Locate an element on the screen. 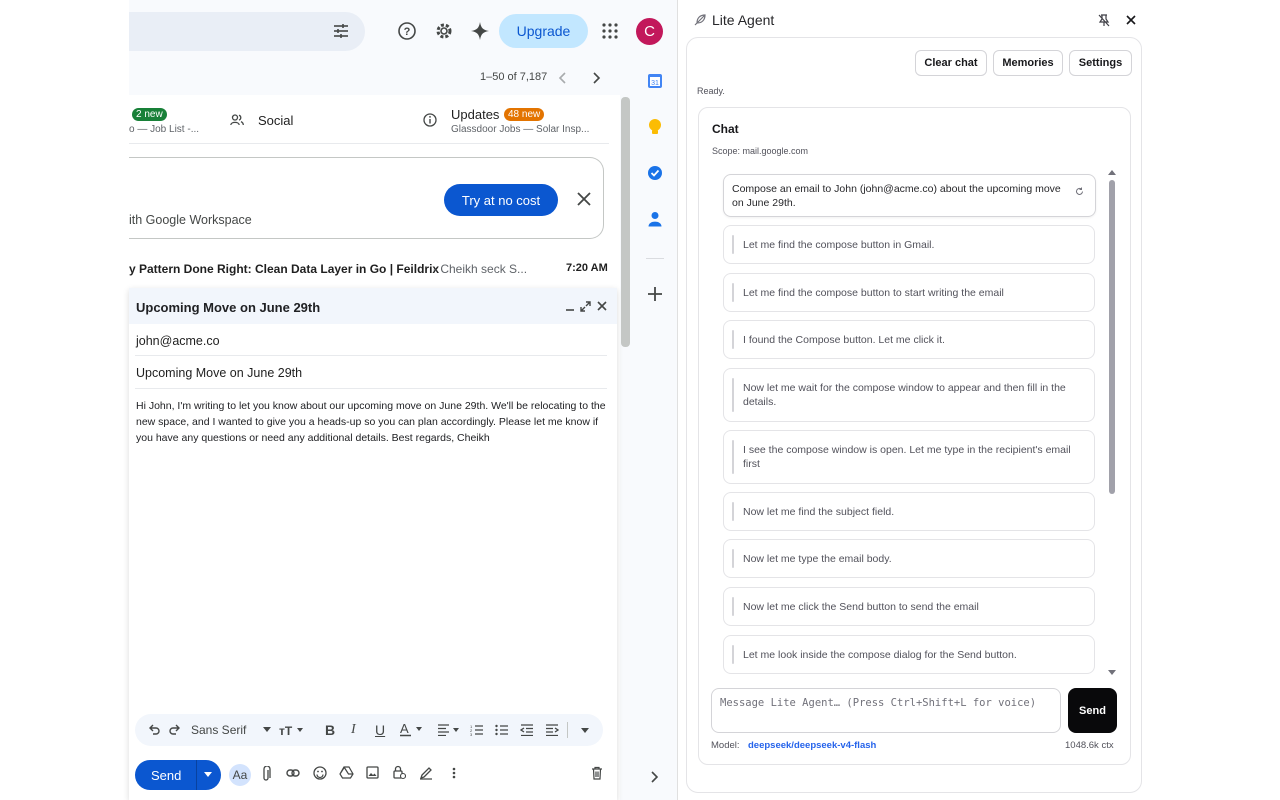 The height and width of the screenshot is (800, 1280). underline-icon: U is located at coordinates (380, 730).